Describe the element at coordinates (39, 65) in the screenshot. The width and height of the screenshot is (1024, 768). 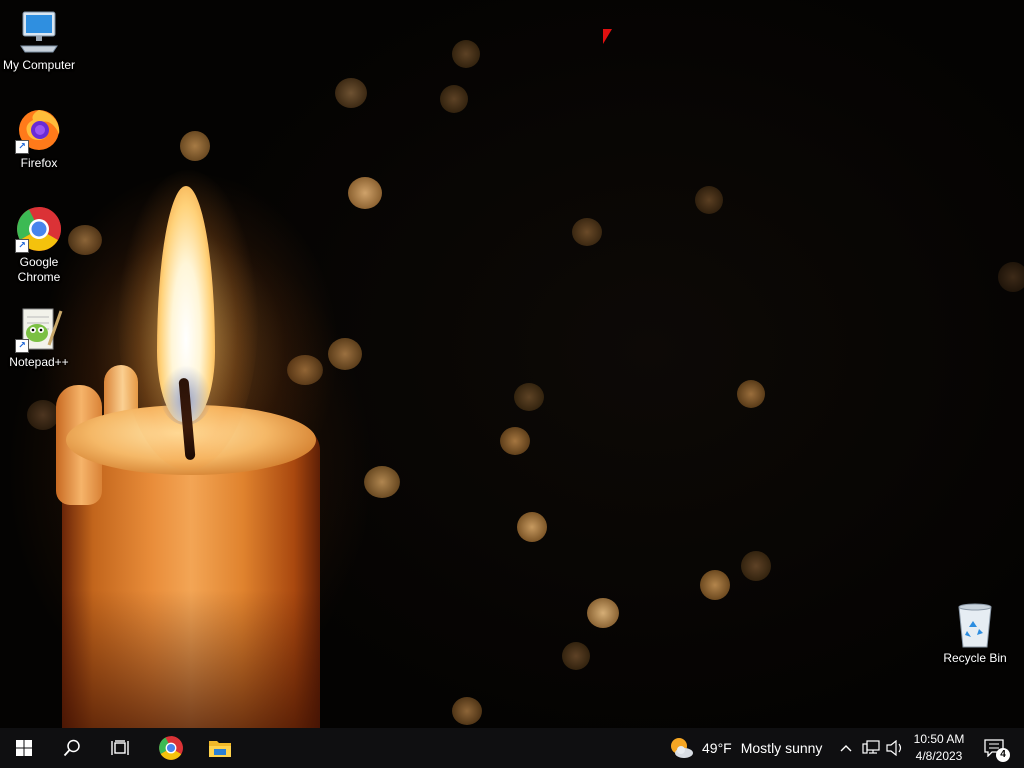
I see `desktop-icon-label: My Computer` at that location.